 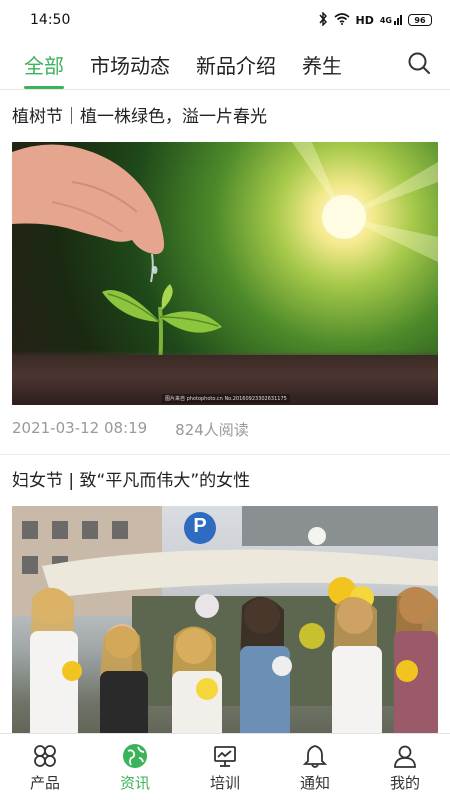 What do you see at coordinates (190, 64) in the screenshot?
I see `tabs-scroll: 全部 市场动态 新品介绍 养生` at bounding box center [190, 64].